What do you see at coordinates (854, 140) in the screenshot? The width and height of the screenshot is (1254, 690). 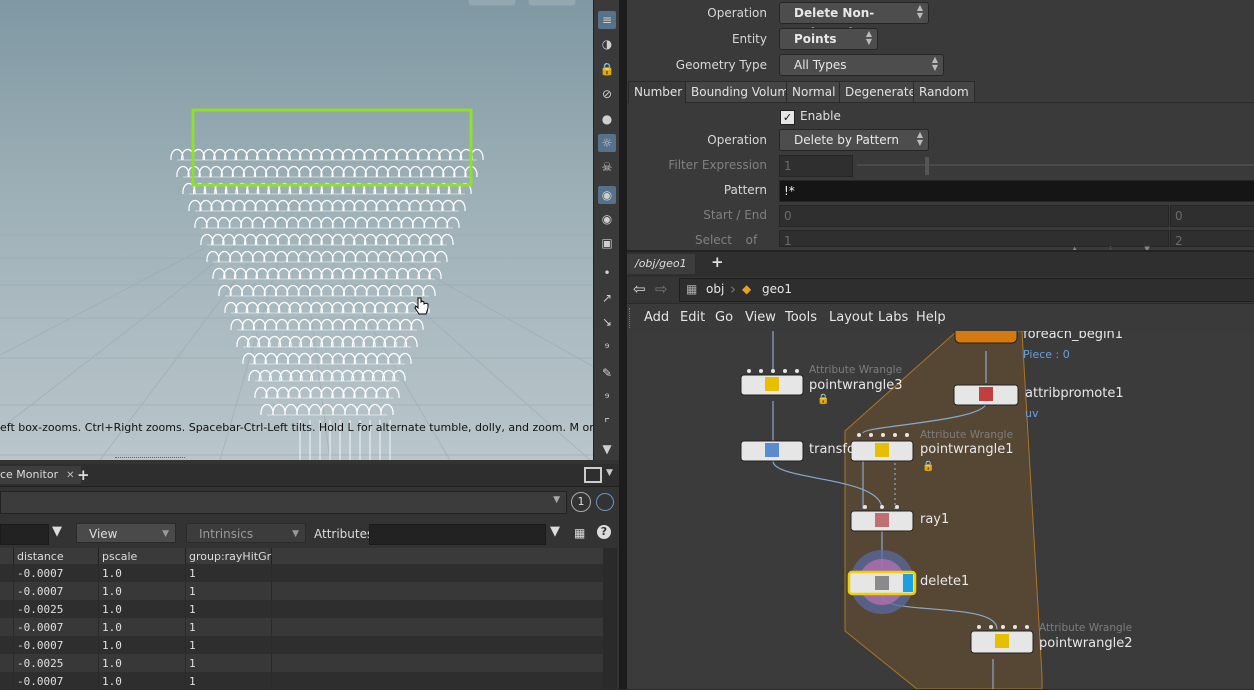 I see `operation2-menu: Delete by Pattern ▲ ▼` at bounding box center [854, 140].